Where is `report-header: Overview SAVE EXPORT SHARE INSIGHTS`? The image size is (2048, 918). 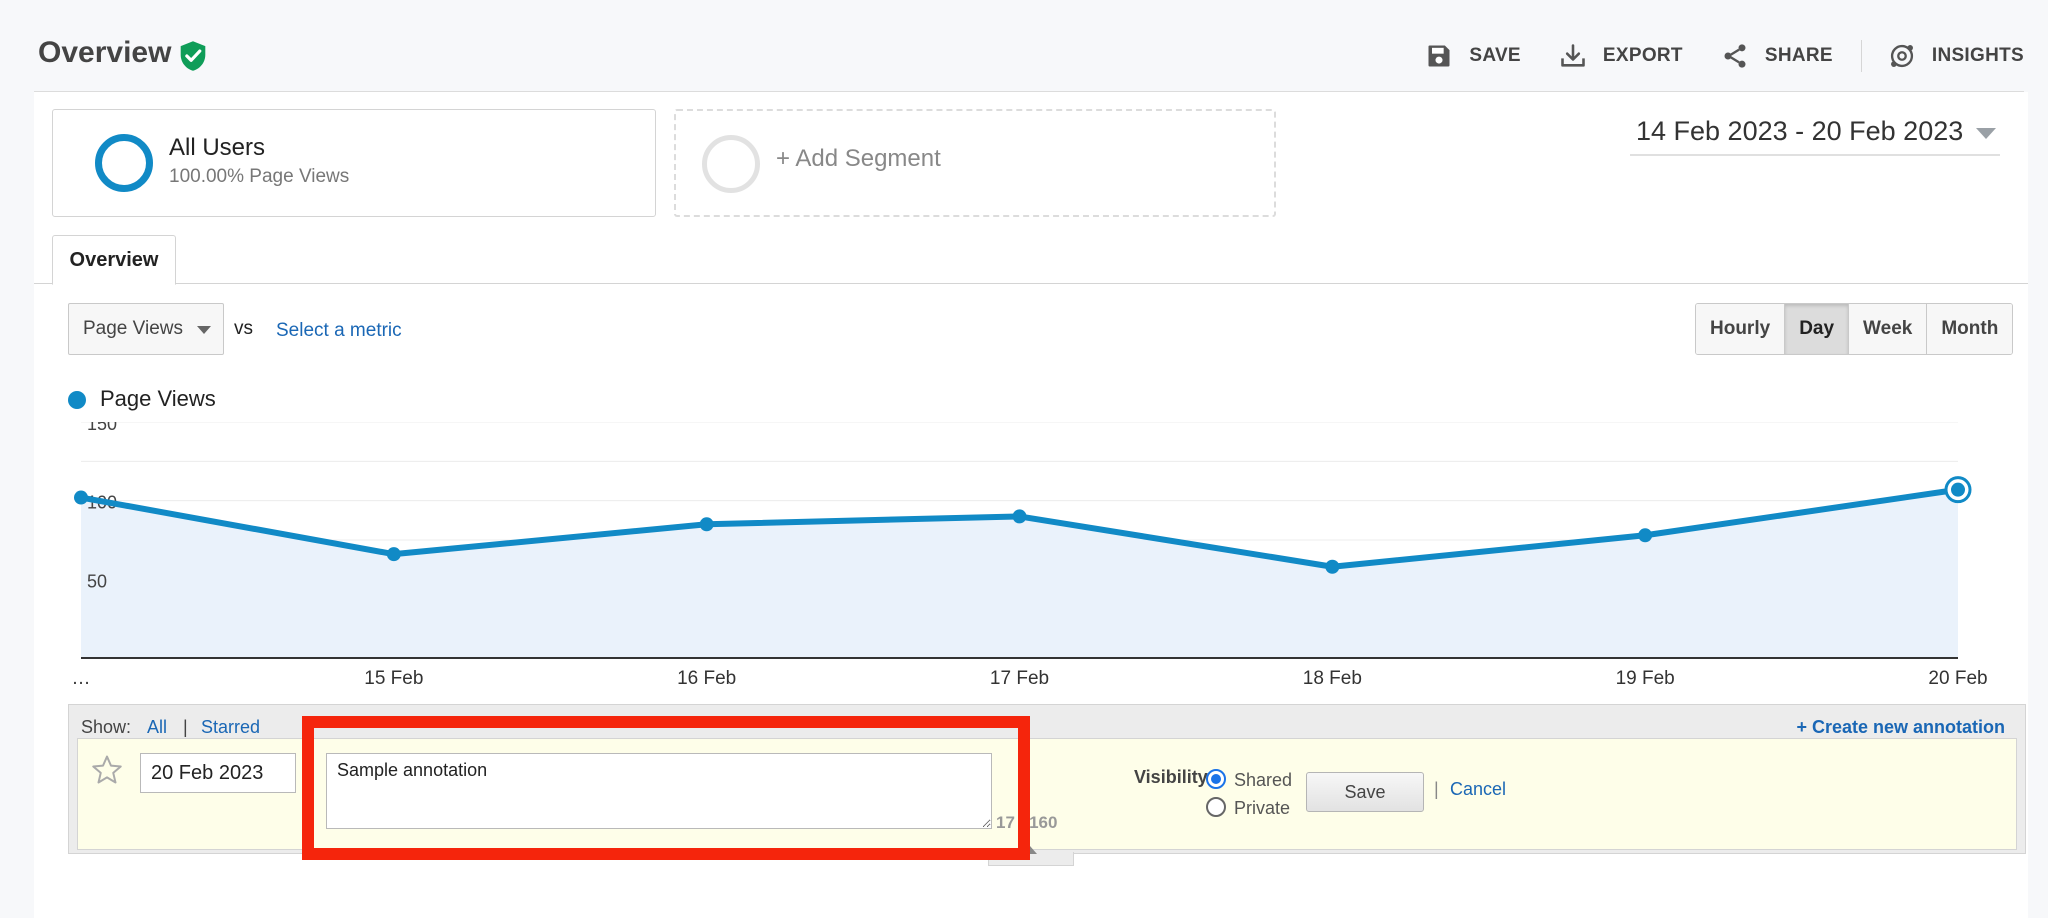
report-header: Overview SAVE EXPORT SHARE INSIGHTS is located at coordinates (1029, 46).